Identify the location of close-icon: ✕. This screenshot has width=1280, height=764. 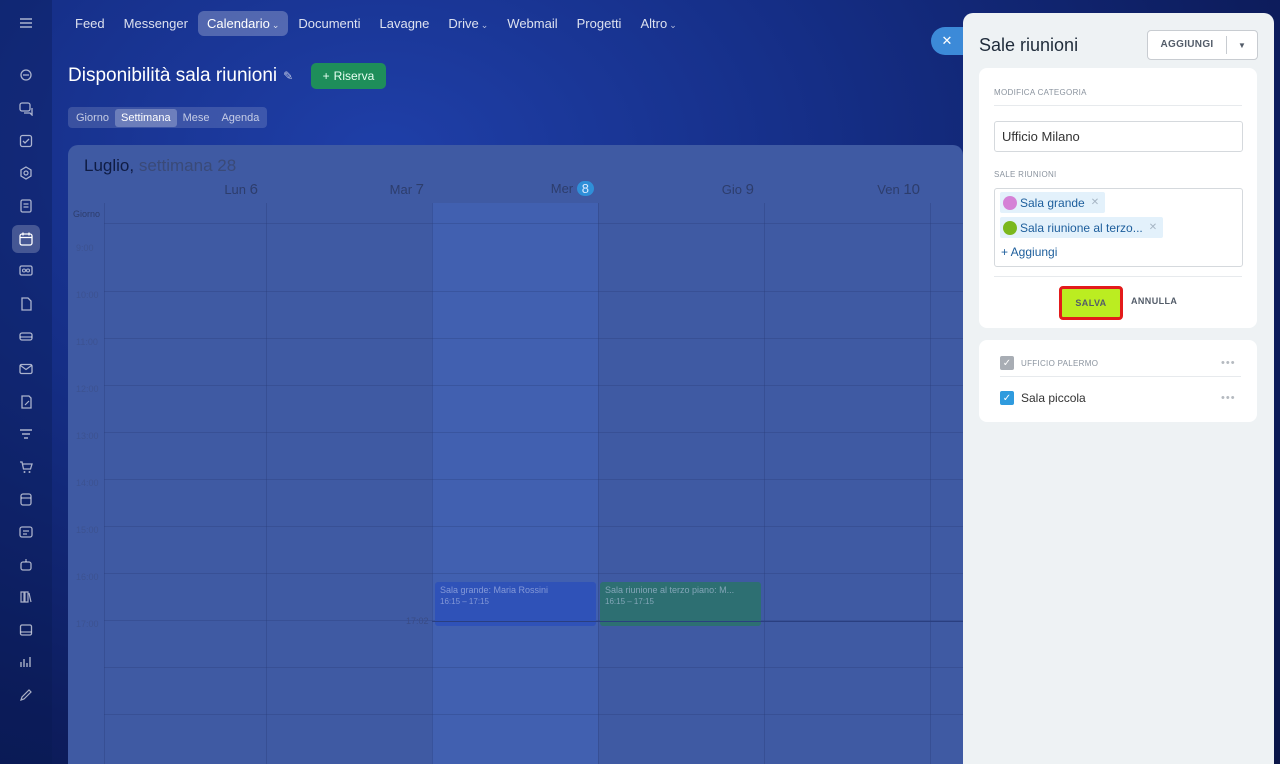
(947, 40).